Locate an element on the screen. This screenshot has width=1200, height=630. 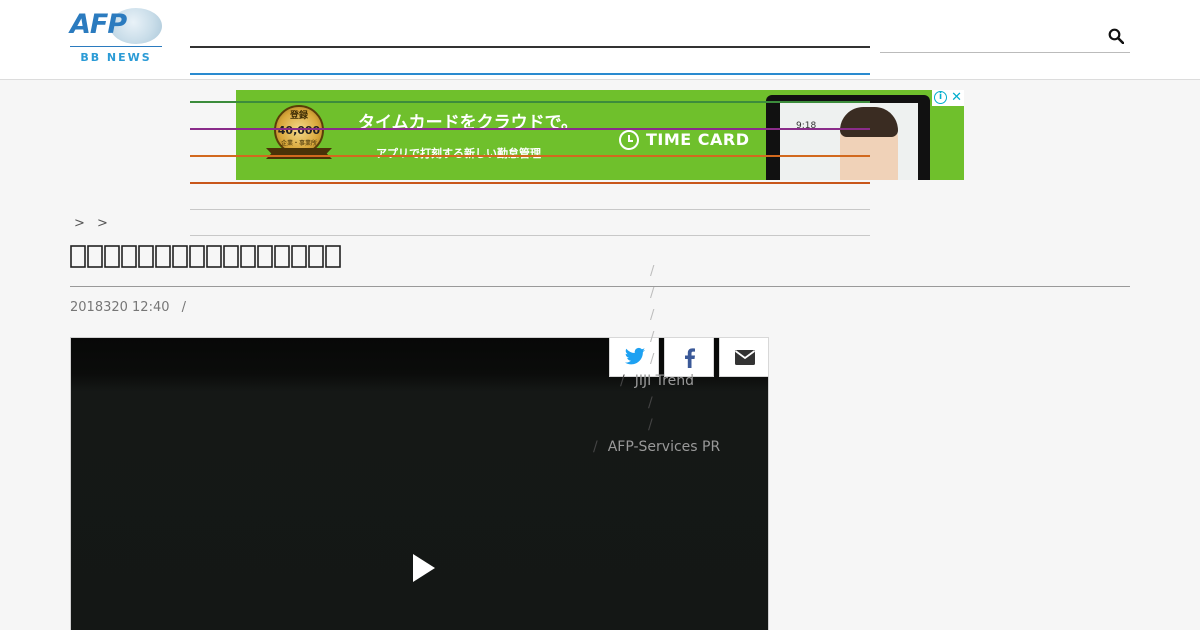
missing-glyph-boxes is located at coordinates (211, 260).